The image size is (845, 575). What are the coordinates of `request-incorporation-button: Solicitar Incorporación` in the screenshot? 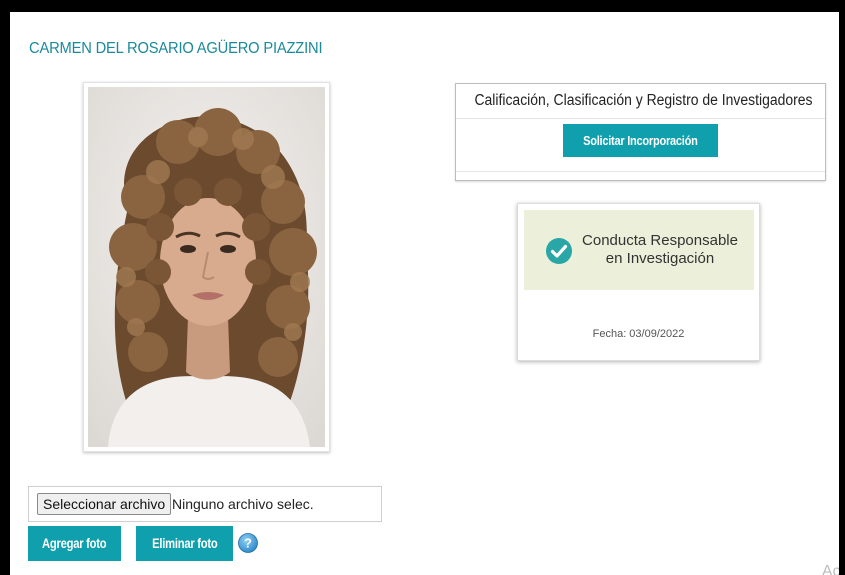 It's located at (640, 140).